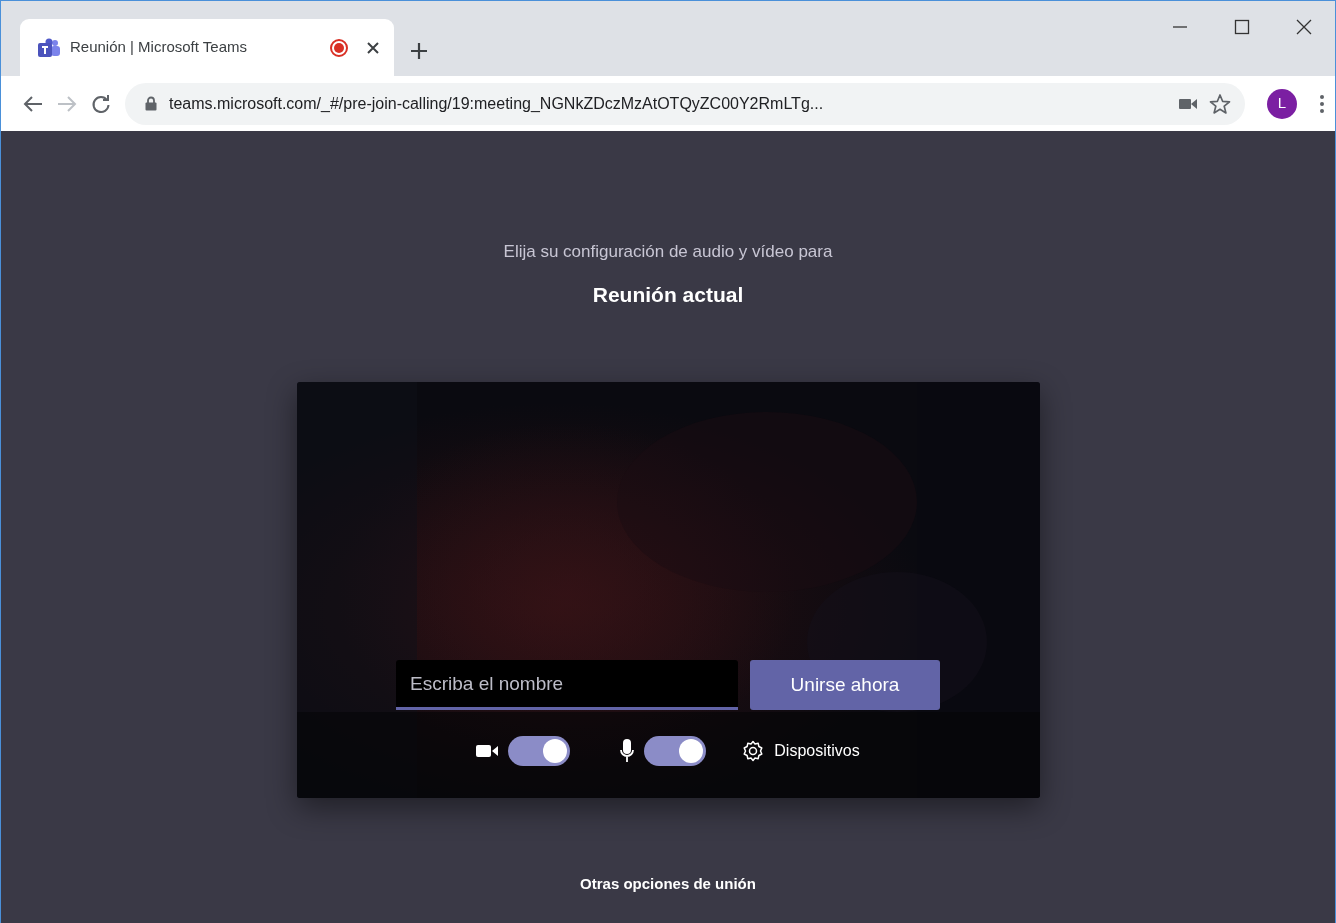  Describe the element at coordinates (1242, 27) in the screenshot. I see `maximize-icon` at that location.